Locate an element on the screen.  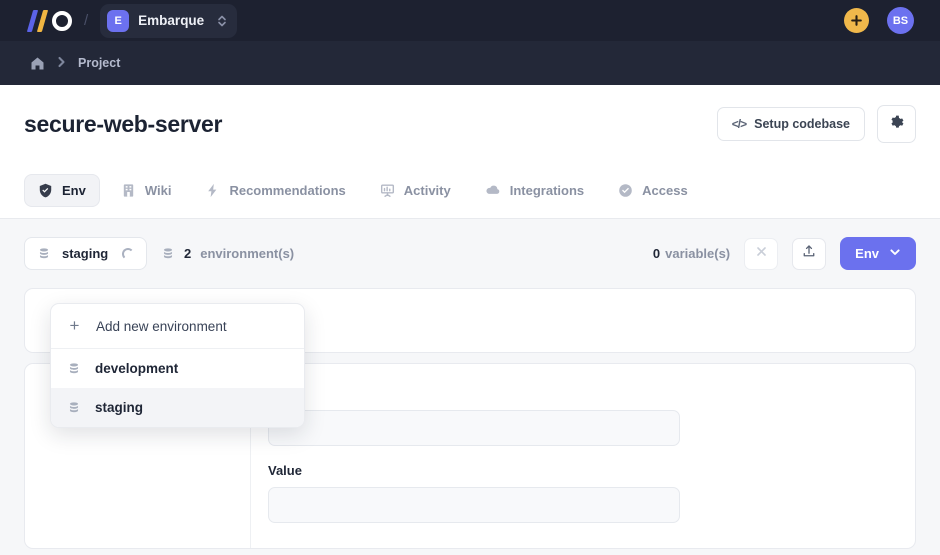
tab-access: Access is located at coordinates (653, 190).